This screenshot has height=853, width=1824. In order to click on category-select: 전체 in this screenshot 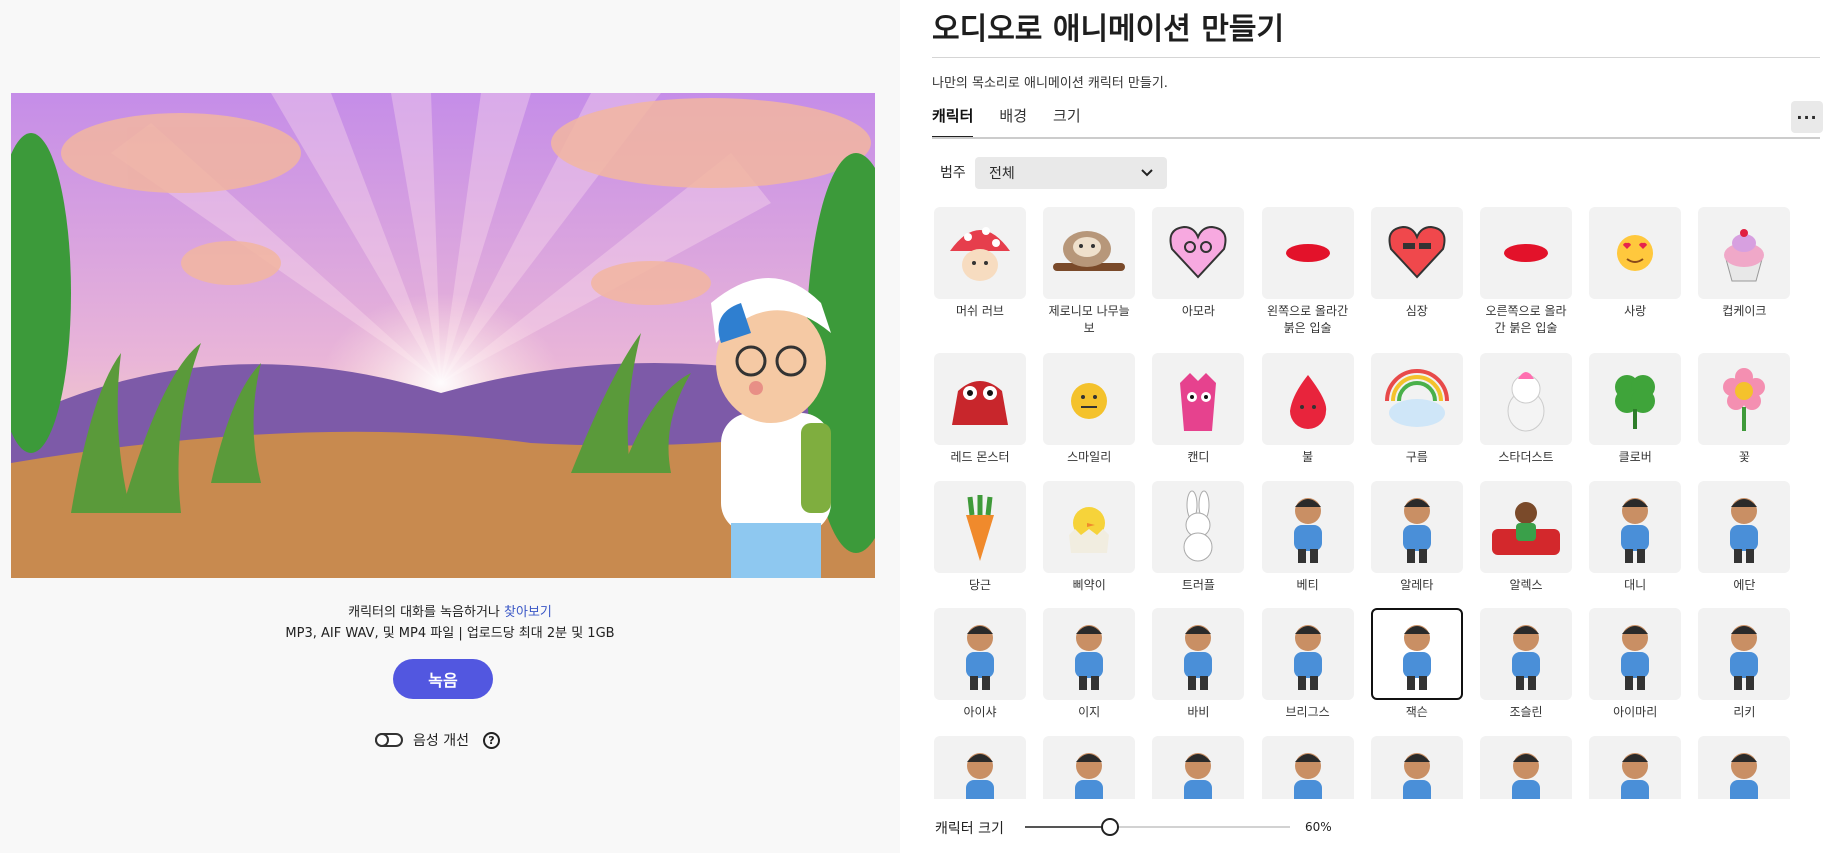, I will do `click(1071, 173)`.